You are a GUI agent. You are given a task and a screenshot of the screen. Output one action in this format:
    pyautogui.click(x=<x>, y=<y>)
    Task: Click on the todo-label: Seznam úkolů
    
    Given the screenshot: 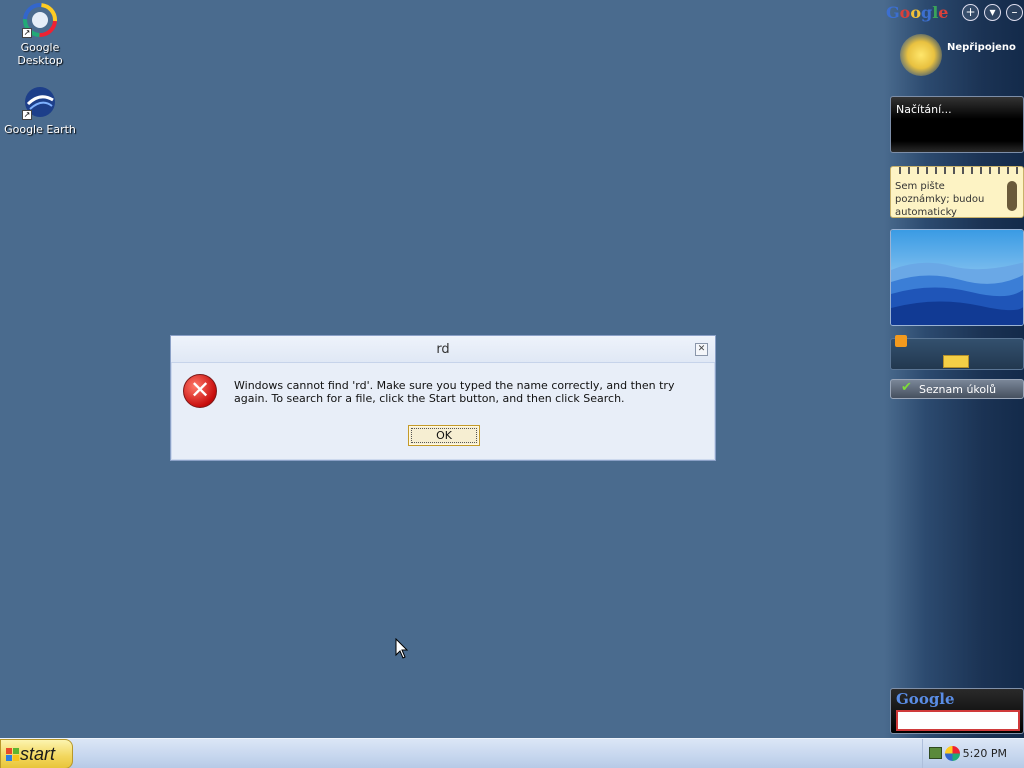 What is the action you would take?
    pyautogui.click(x=958, y=389)
    